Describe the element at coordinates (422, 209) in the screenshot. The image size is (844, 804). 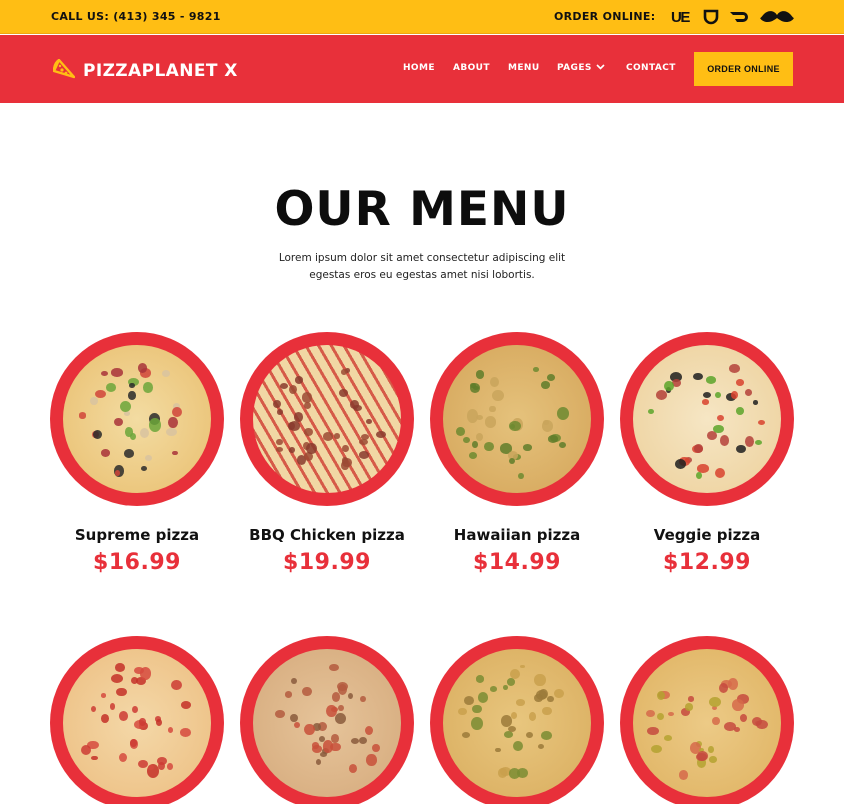
I see `page-title: OUR MENU` at that location.